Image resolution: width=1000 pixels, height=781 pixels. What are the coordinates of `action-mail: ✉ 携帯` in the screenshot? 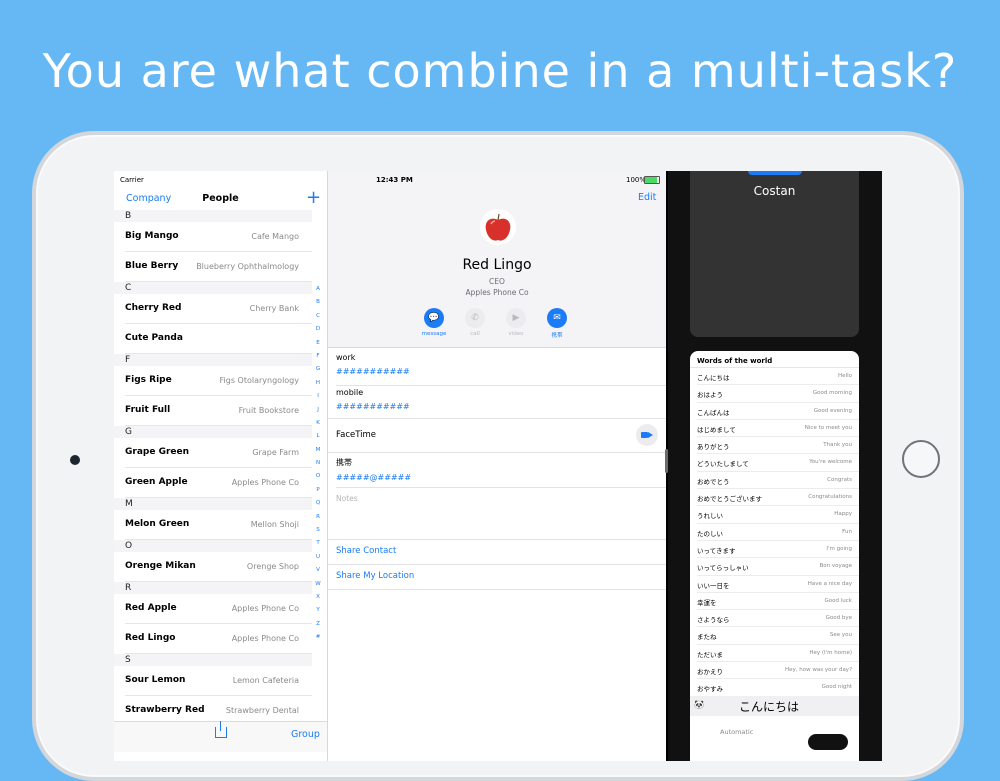 It's located at (557, 323).